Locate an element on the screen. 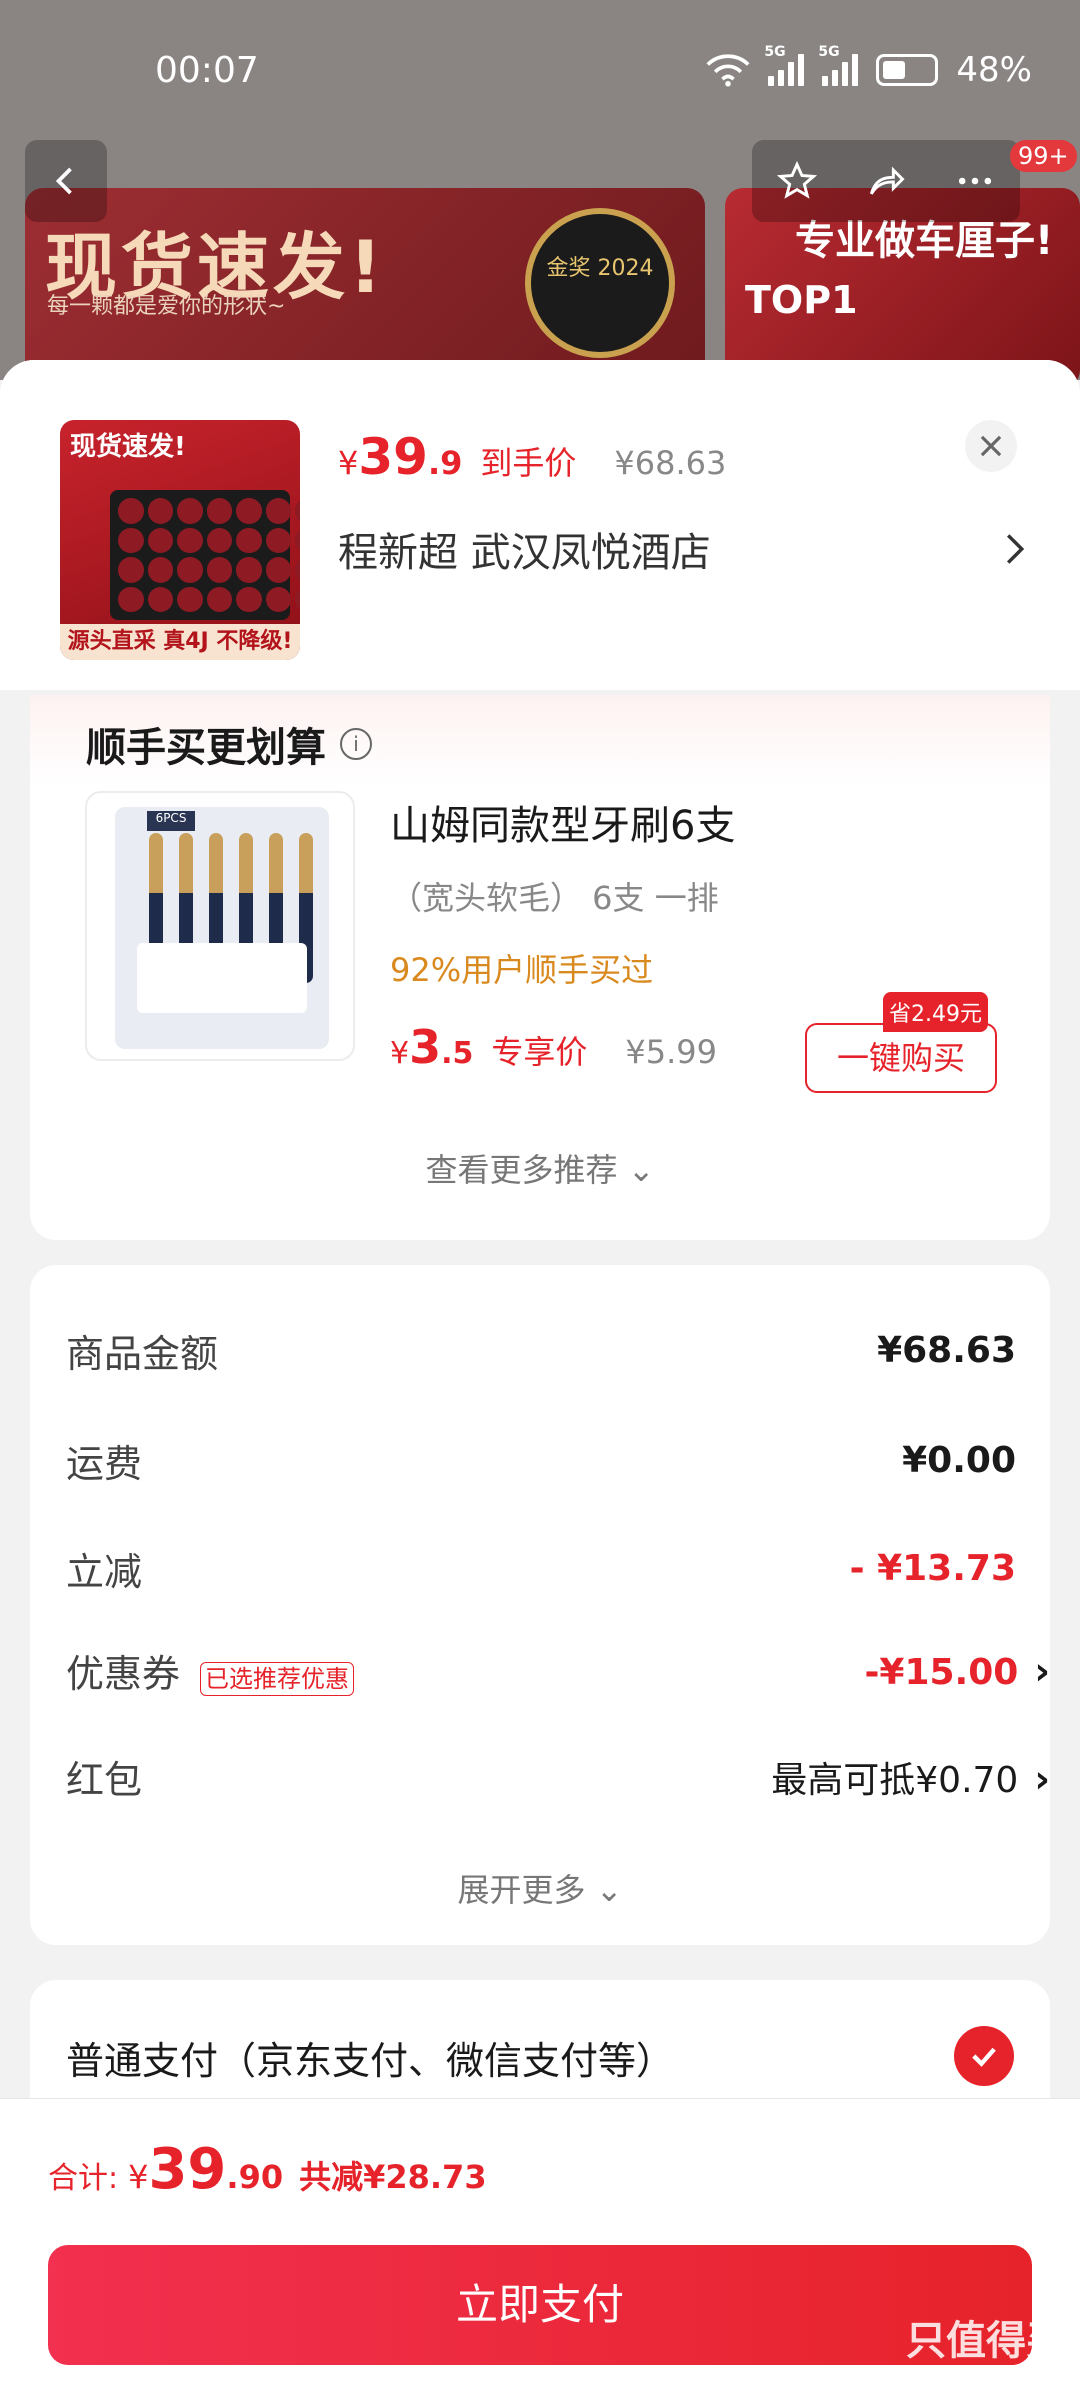 The height and width of the screenshot is (2400, 1080). total-row: 合计: ¥ 39 .90 共减¥28.73 is located at coordinates (267, 2169).